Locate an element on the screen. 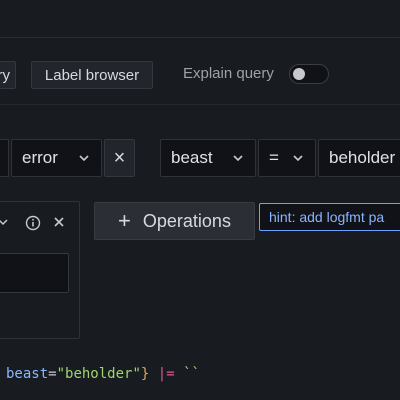 The height and width of the screenshot is (400, 400). query-preview: beast="beholder"} |= `` is located at coordinates (103, 374).